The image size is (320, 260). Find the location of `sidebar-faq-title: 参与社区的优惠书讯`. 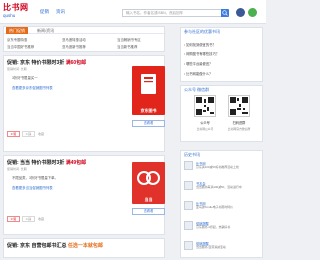

sidebar-faq-title: 参与社区的优惠书讯 is located at coordinates (202, 31).